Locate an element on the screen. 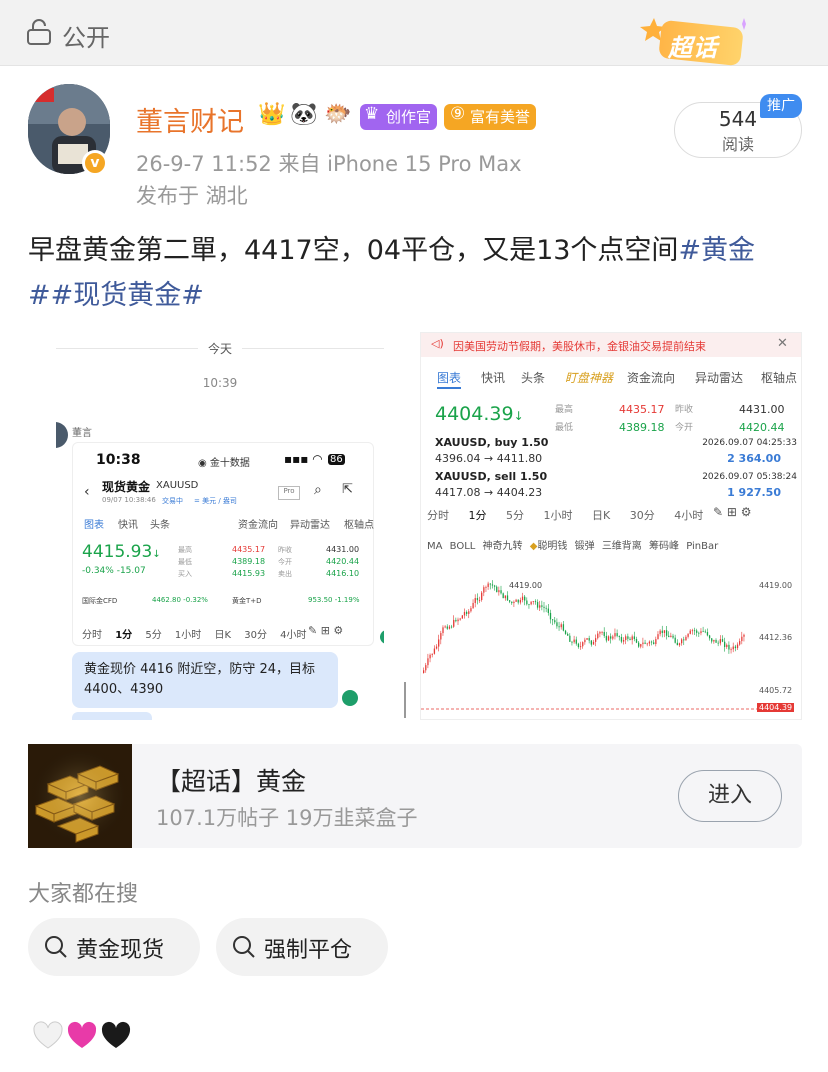 Image resolution: width=828 pixels, height=1072 pixels. stat-labels-4: 昨收 今开 is located at coordinates (684, 419).